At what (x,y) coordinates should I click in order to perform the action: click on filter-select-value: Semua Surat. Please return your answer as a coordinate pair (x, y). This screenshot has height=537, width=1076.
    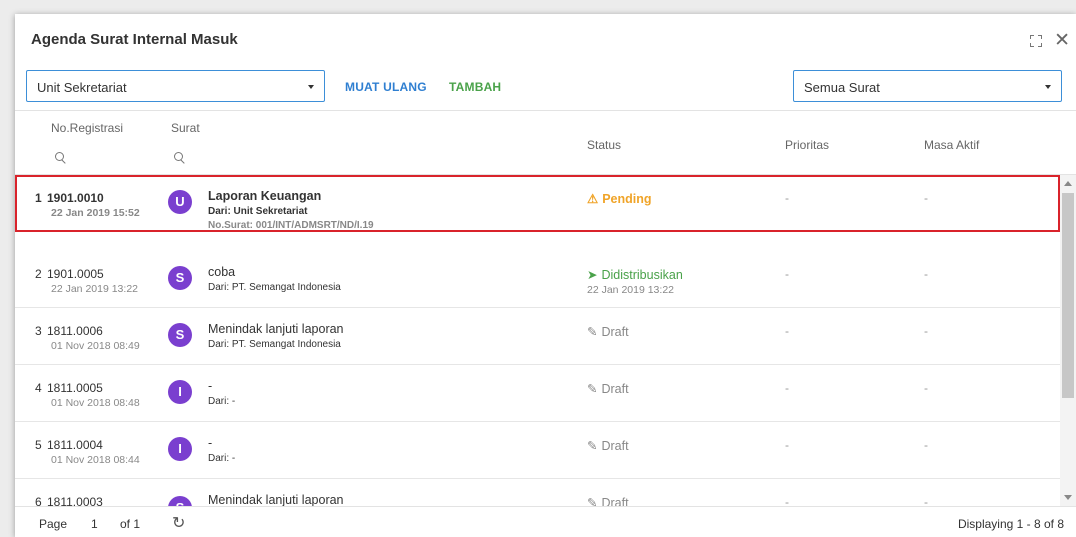
    Looking at the image, I should click on (842, 87).